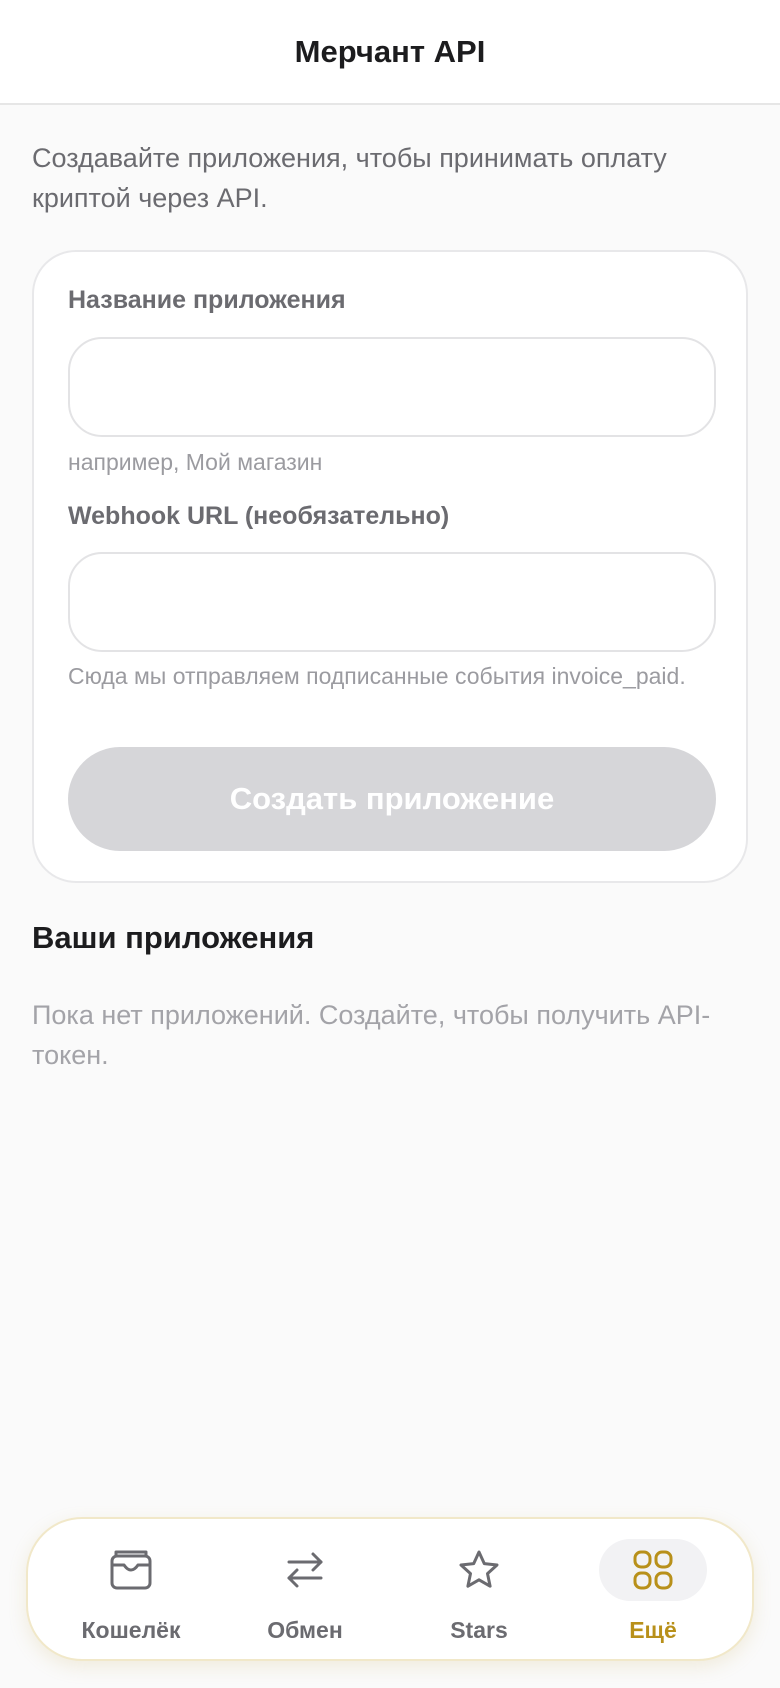 The height and width of the screenshot is (1688, 780). Describe the element at coordinates (131, 1630) in the screenshot. I see `tab-wallet-label: Кошелёк` at that location.